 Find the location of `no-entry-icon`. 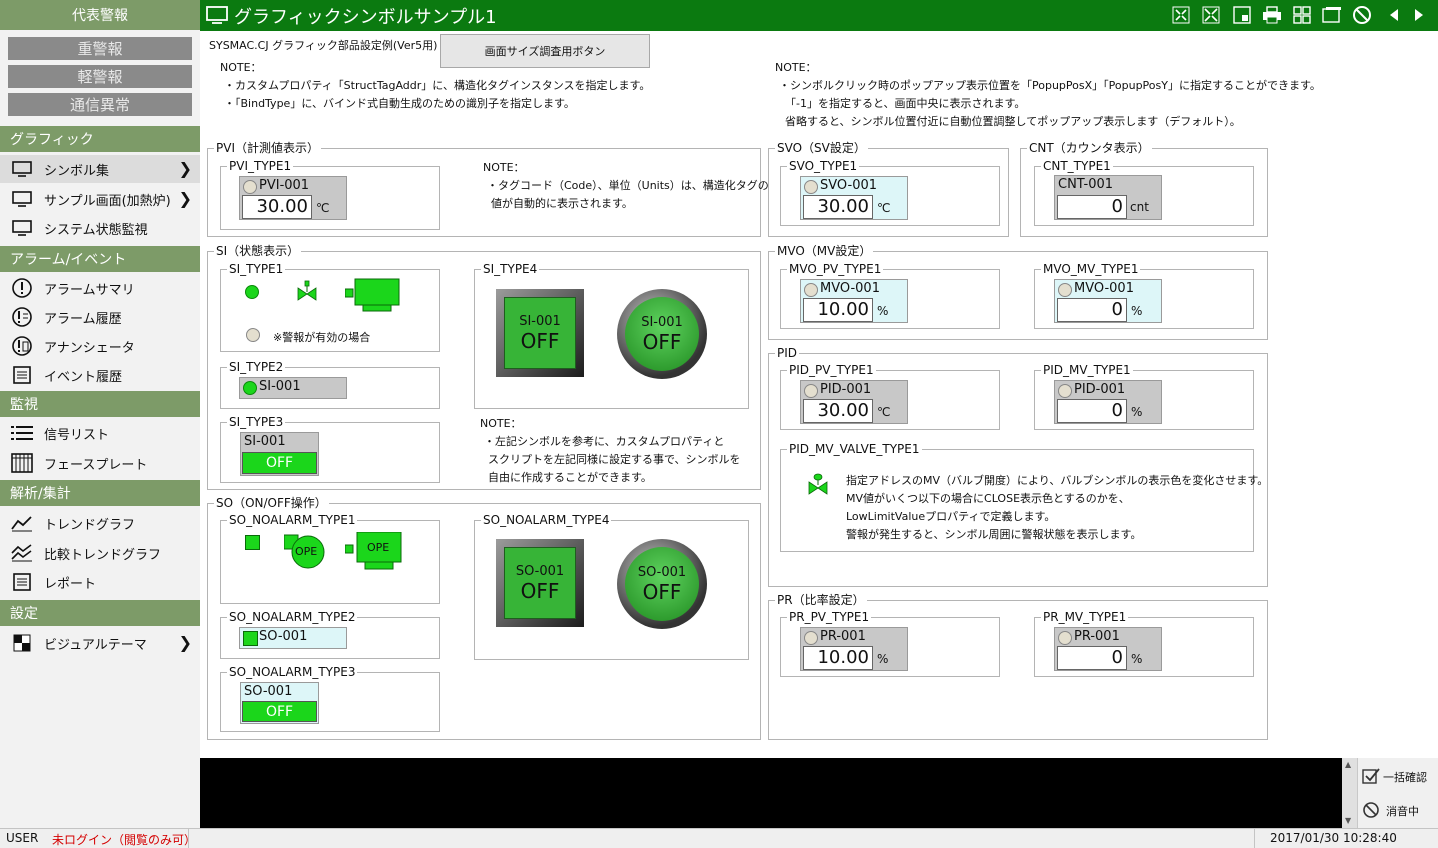

no-entry-icon is located at coordinates (1362, 15).